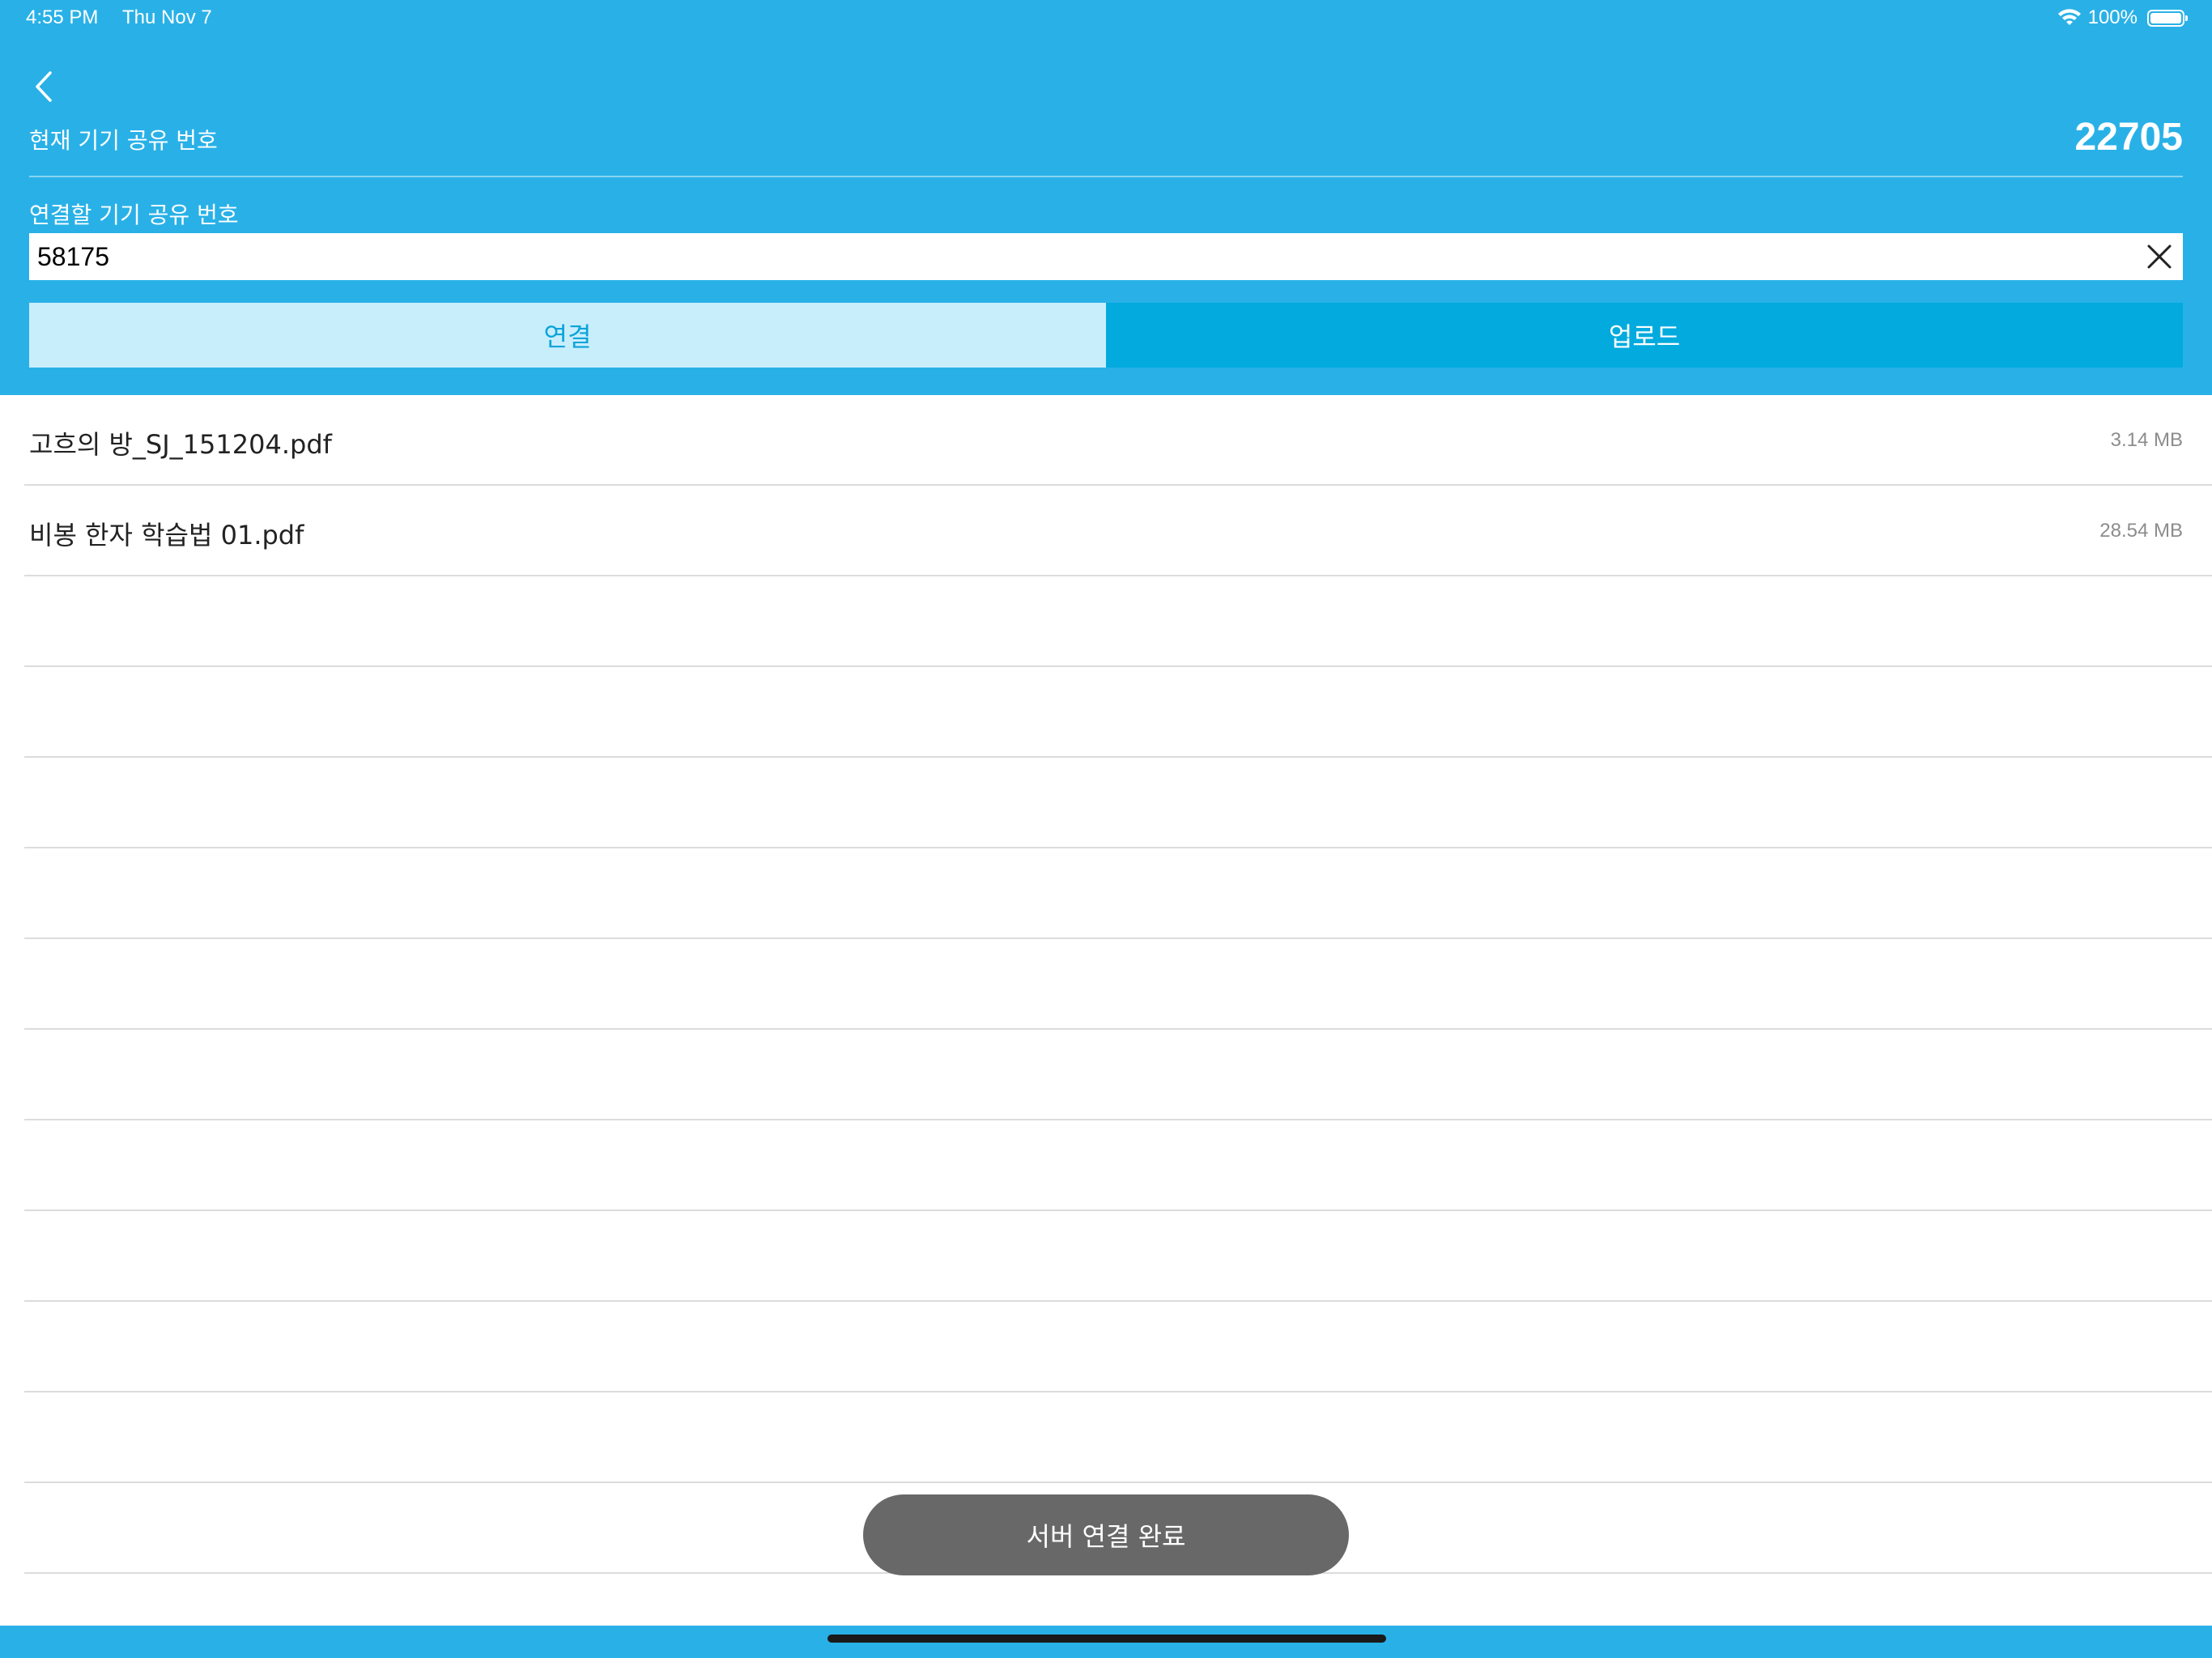 This screenshot has width=2212, height=1658. Describe the element at coordinates (1106, 1534) in the screenshot. I see `toast-message: 서버 연결 완료` at that location.